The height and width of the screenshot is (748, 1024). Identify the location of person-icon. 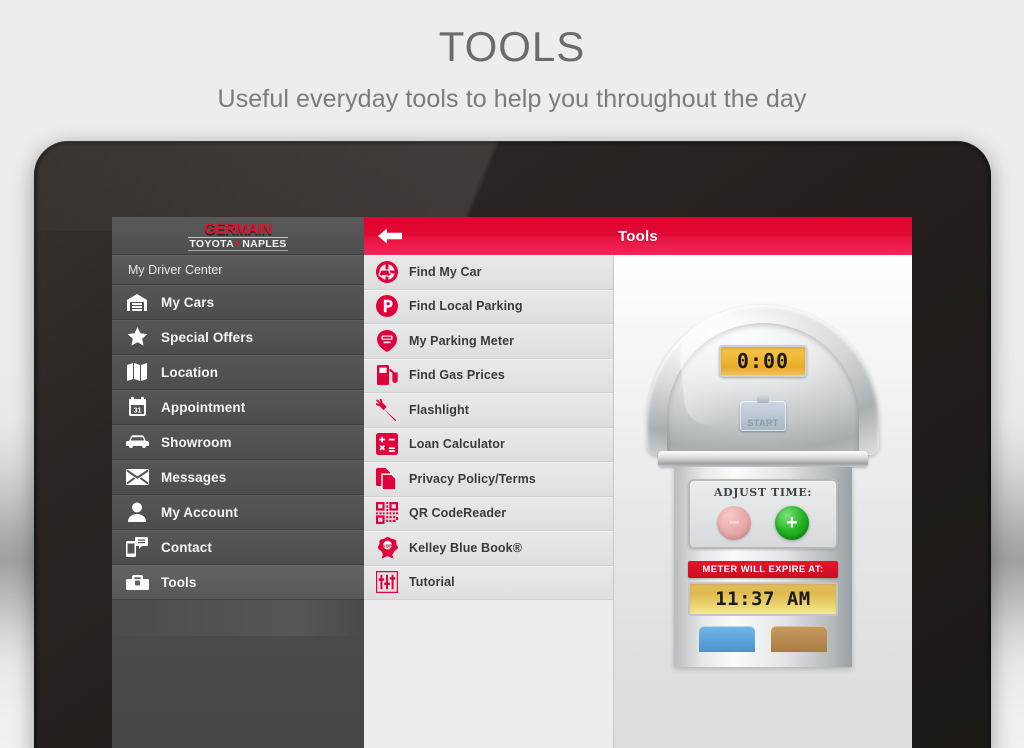
(137, 512).